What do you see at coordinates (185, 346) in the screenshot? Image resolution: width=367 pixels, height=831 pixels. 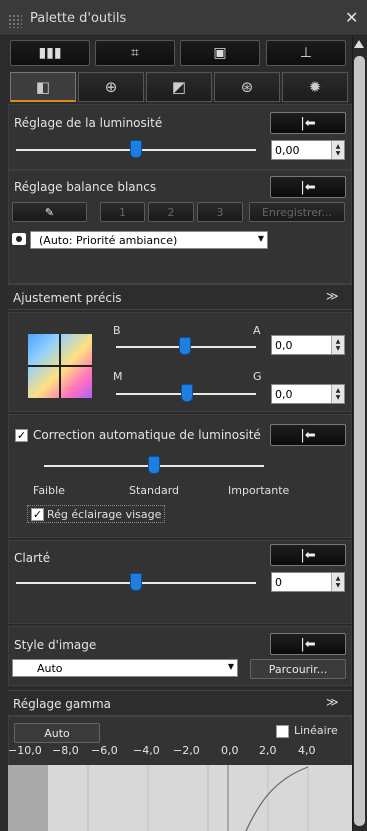 I see `ba-slider-thumb` at bounding box center [185, 346].